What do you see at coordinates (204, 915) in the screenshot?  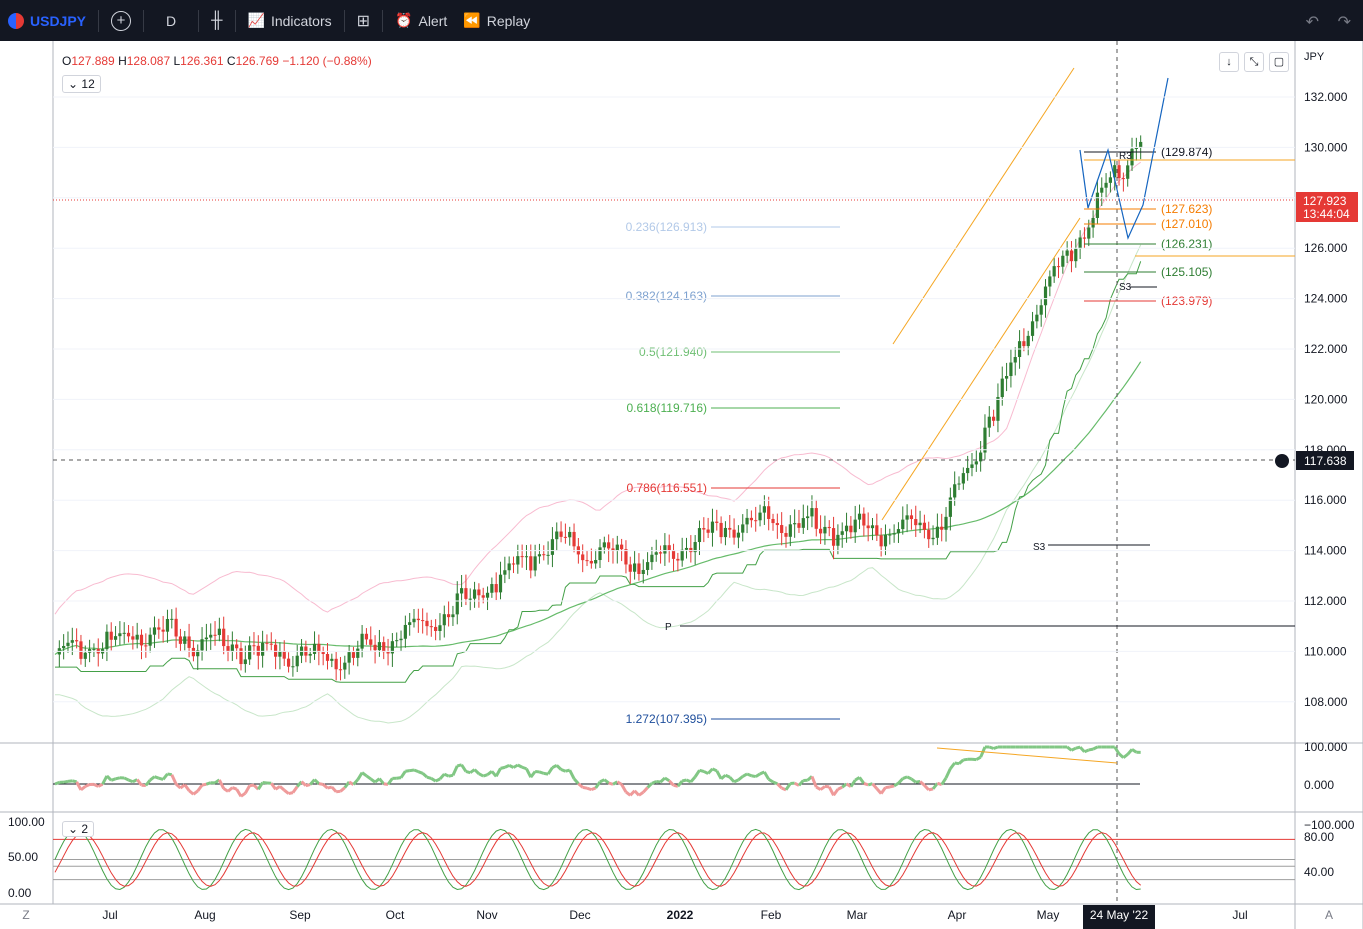 I see `time-tick: Aug` at bounding box center [204, 915].